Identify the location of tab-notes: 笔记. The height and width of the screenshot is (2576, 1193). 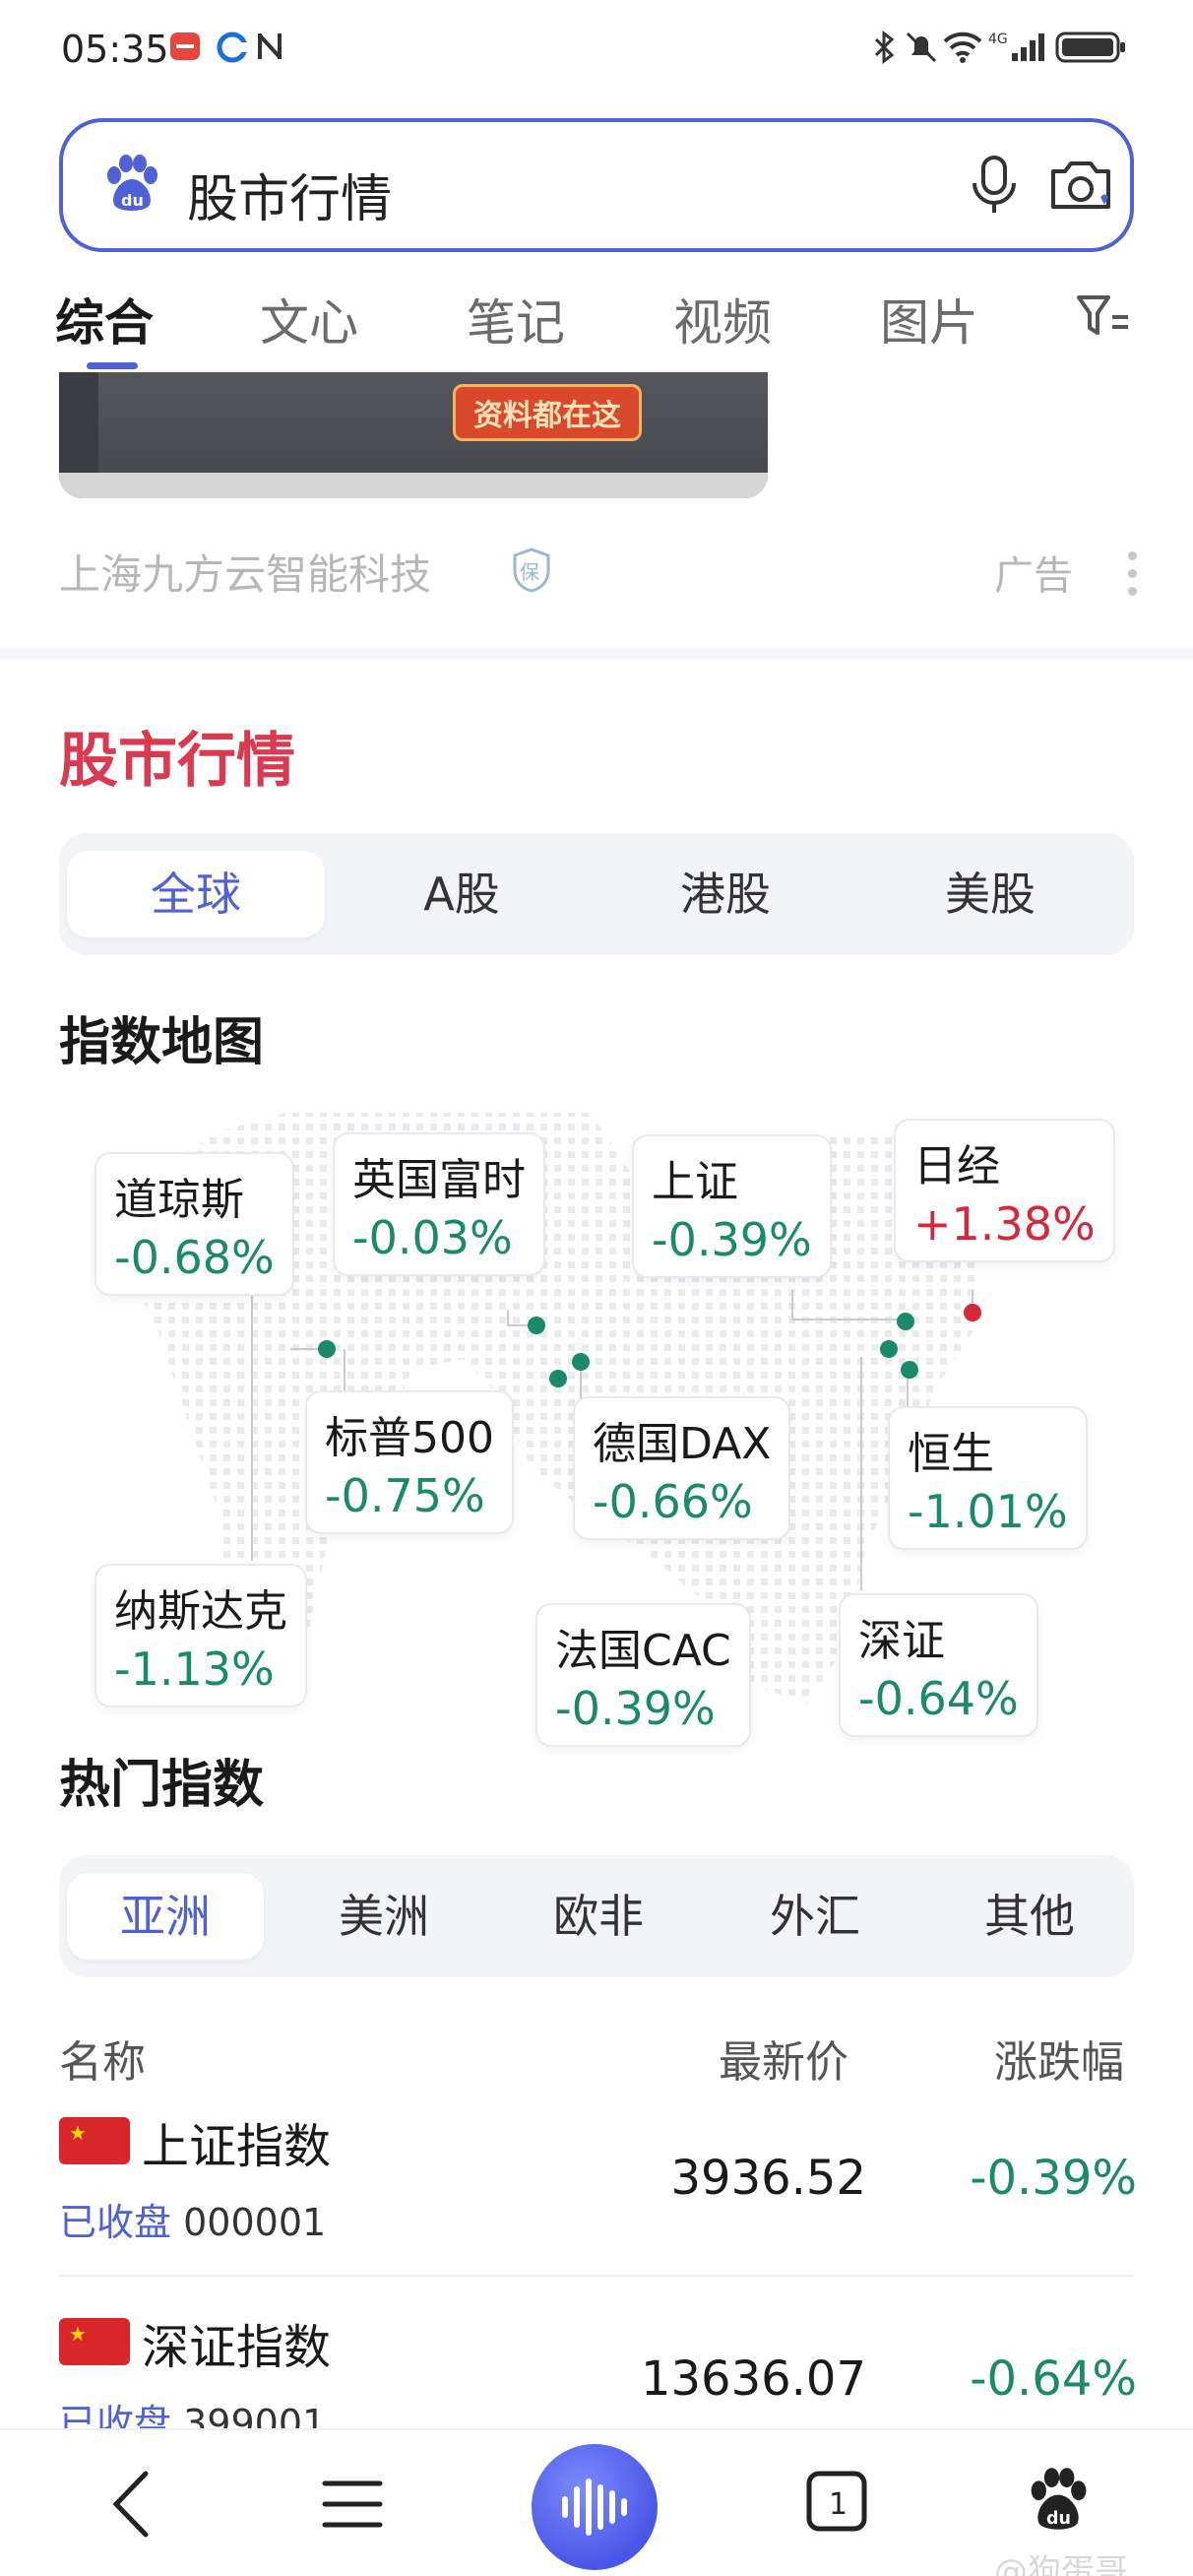
(516, 319).